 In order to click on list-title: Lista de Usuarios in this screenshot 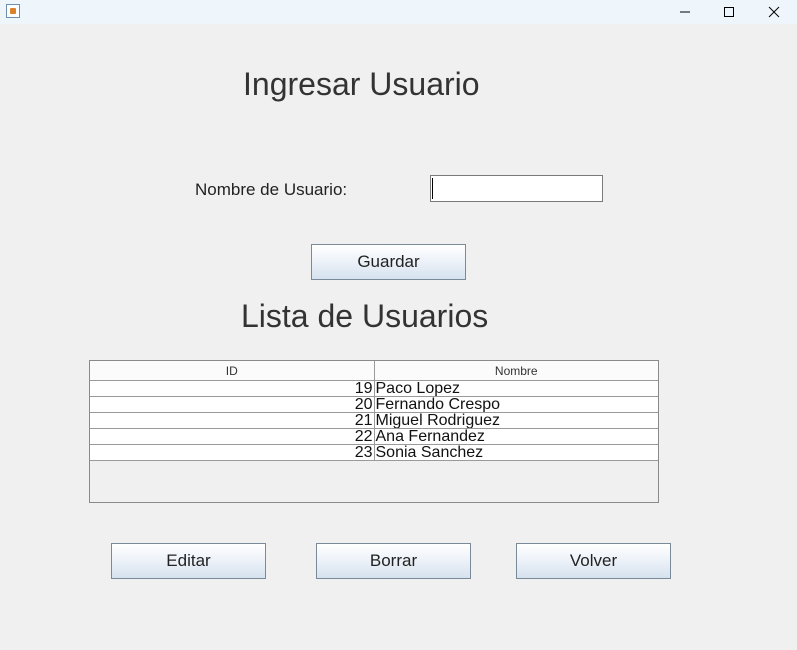, I will do `click(365, 316)`.